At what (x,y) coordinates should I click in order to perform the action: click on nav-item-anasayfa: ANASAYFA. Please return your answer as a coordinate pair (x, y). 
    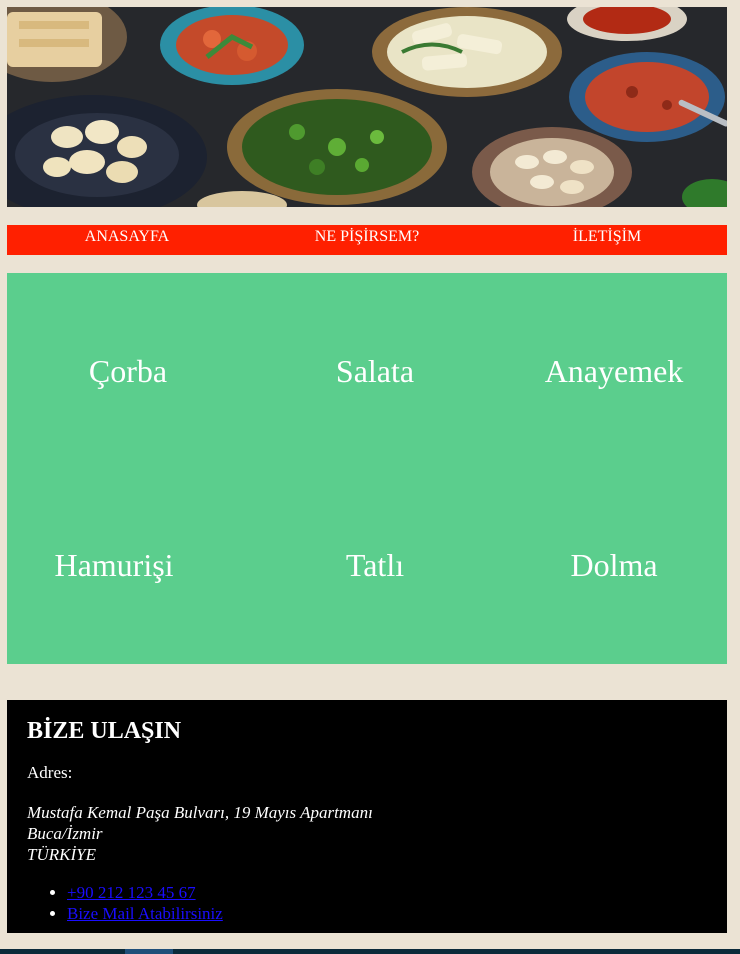
    Looking at the image, I should click on (127, 235).